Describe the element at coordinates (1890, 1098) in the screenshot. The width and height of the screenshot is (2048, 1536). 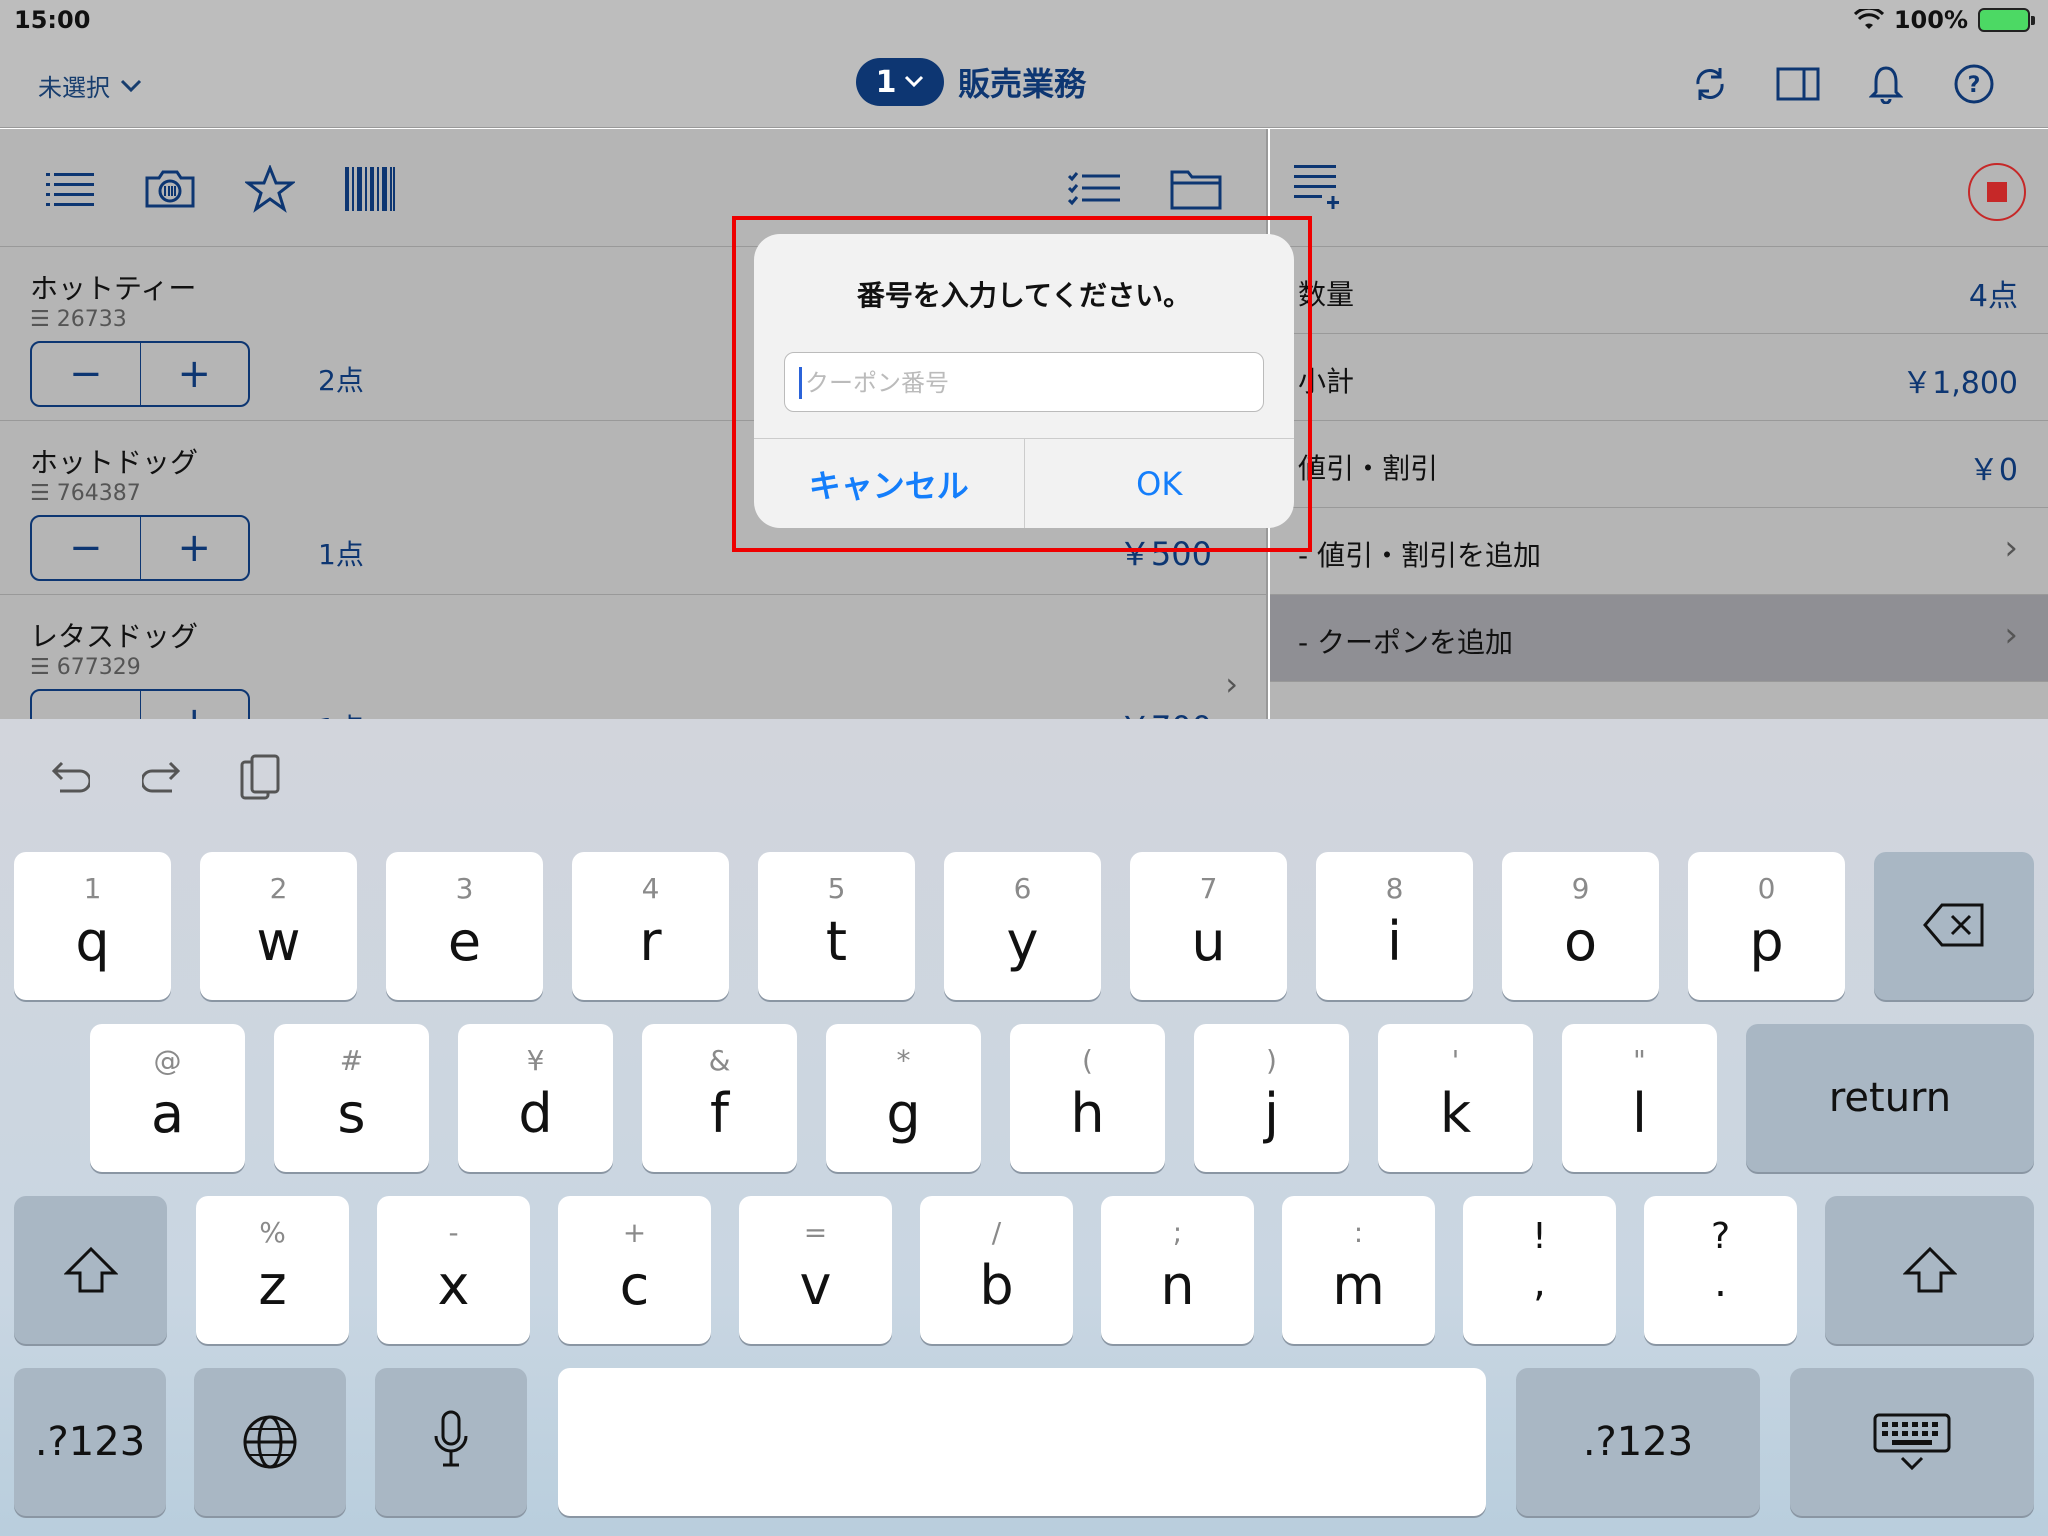
I see `return-key: return` at that location.